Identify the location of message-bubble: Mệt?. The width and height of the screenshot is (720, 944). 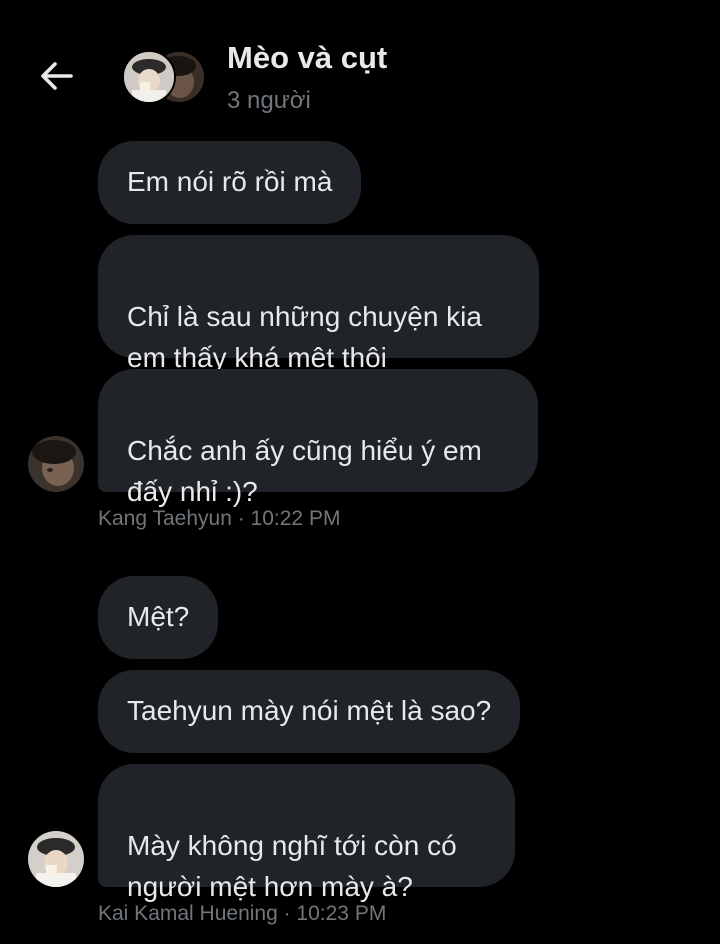
(158, 617).